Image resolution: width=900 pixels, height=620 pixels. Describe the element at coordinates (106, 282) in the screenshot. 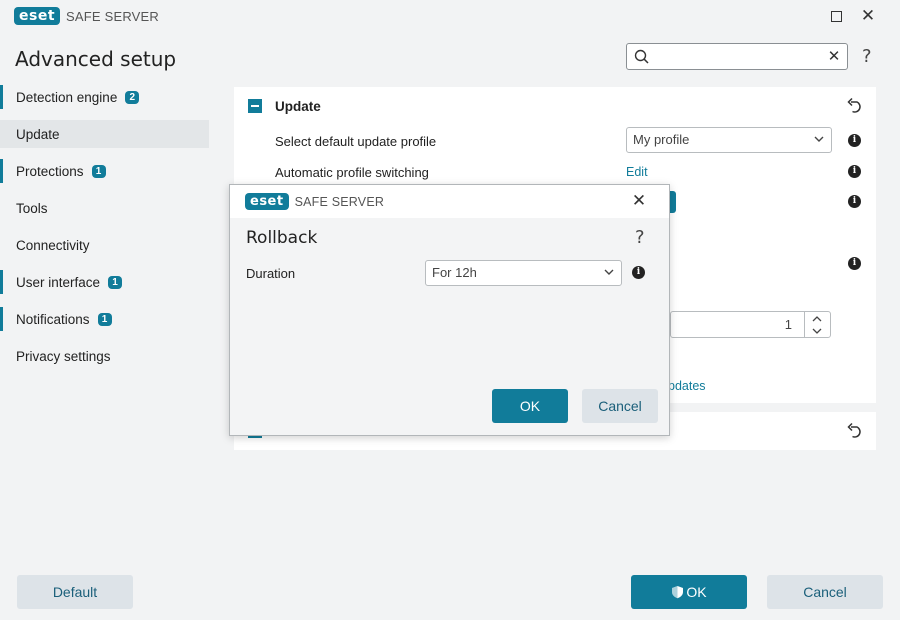

I see `sidebar-item-user-interface: User interface 1` at that location.